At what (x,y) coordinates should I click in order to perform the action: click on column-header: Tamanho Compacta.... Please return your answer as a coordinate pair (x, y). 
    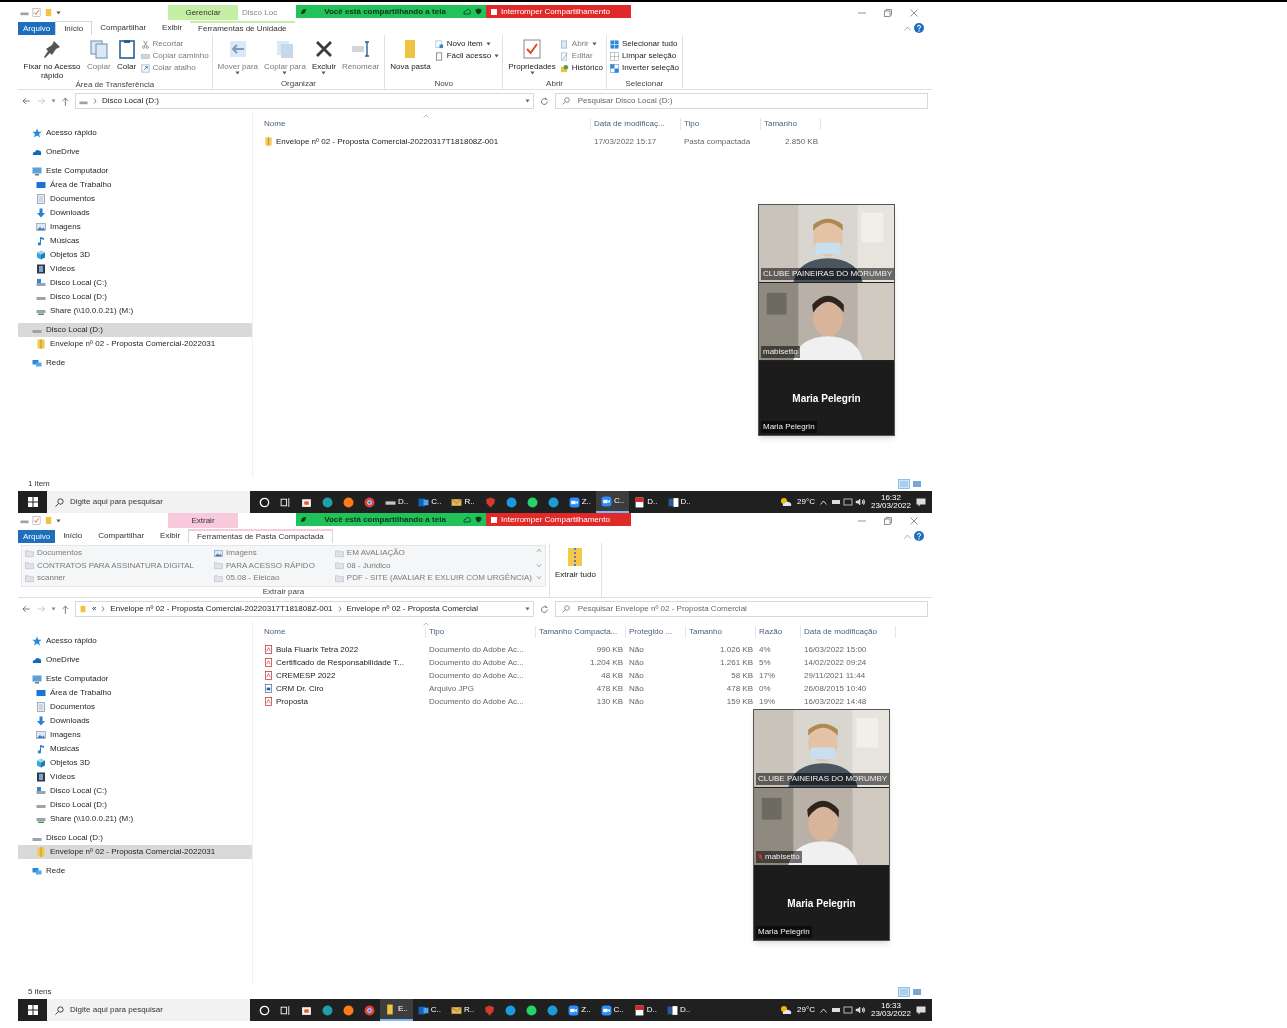
    Looking at the image, I should click on (581, 632).